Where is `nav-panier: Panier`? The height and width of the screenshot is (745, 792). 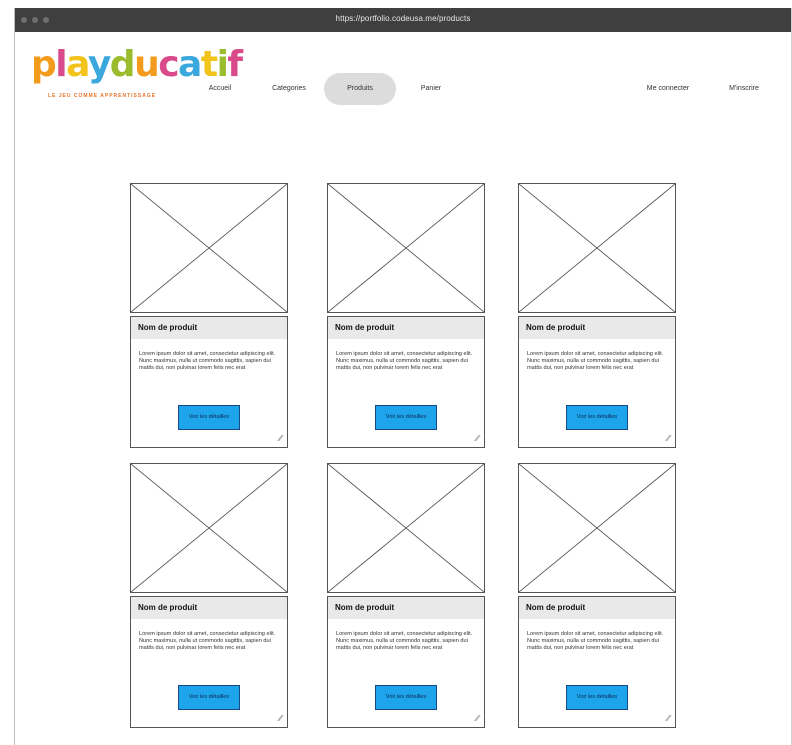
nav-panier: Panier is located at coordinates (431, 89).